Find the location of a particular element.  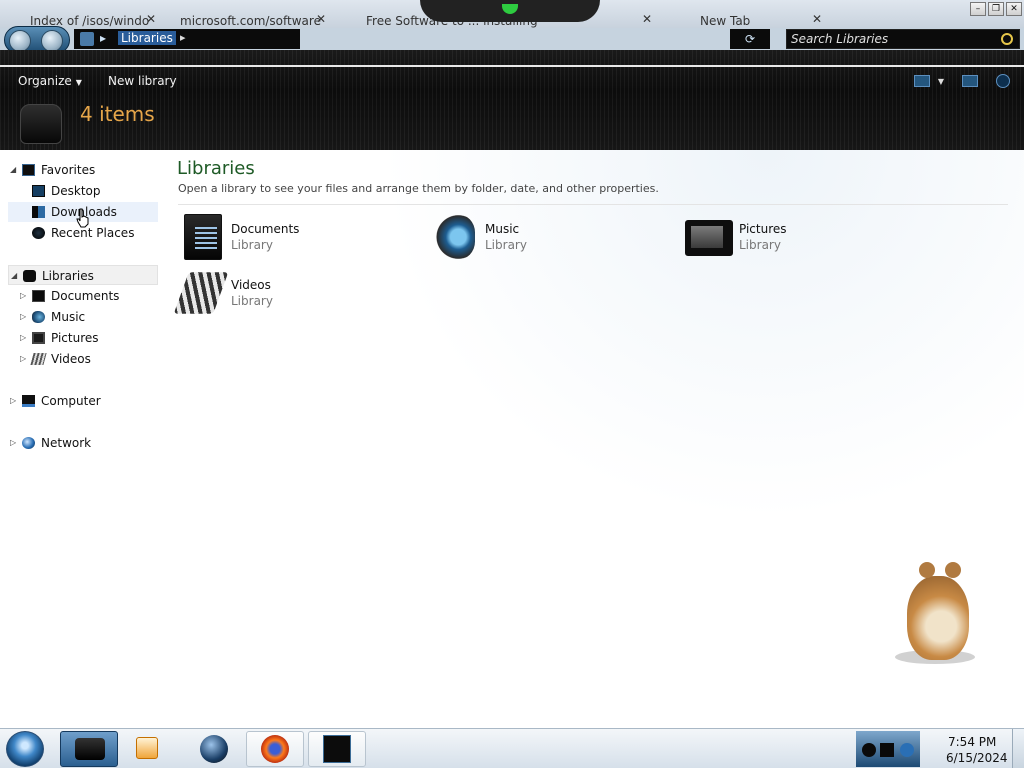

start-button is located at coordinates (25, 749).